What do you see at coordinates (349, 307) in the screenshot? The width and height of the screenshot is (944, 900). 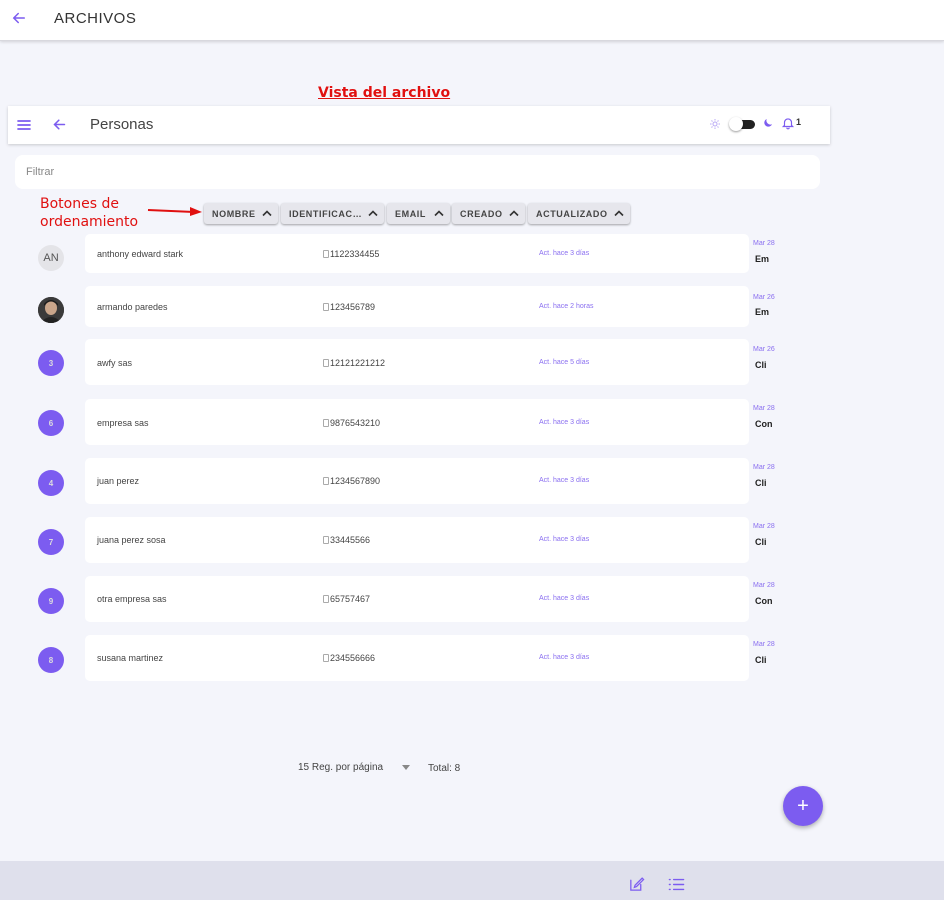 I see `person-id: 123456789` at bounding box center [349, 307].